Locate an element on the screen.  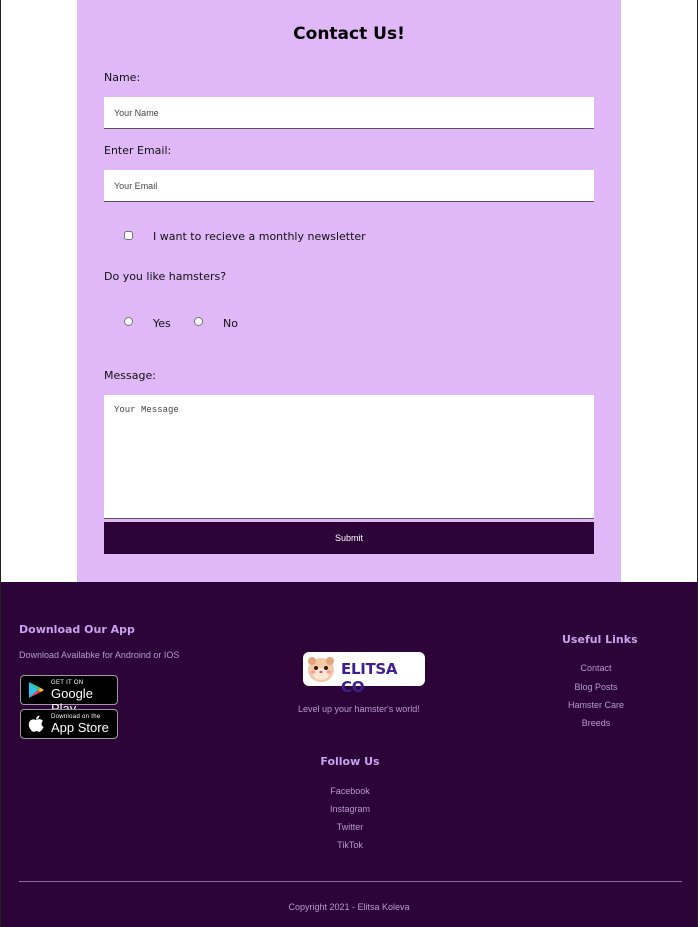
footer-divider is located at coordinates (350, 881).